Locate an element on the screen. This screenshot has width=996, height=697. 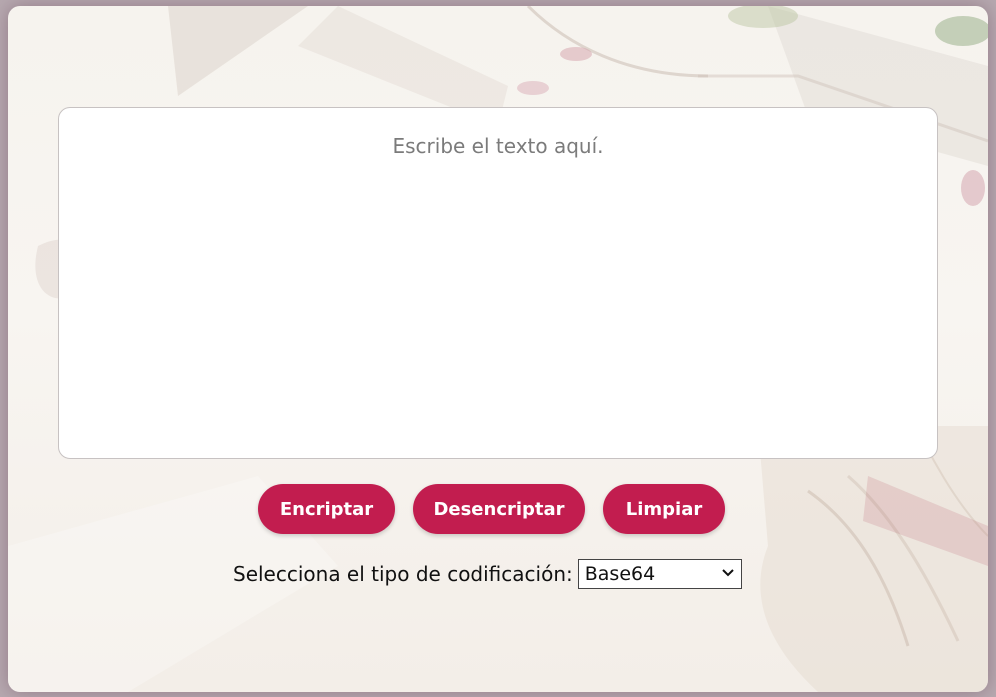
encrypt-button: Encriptar is located at coordinates (326, 509).